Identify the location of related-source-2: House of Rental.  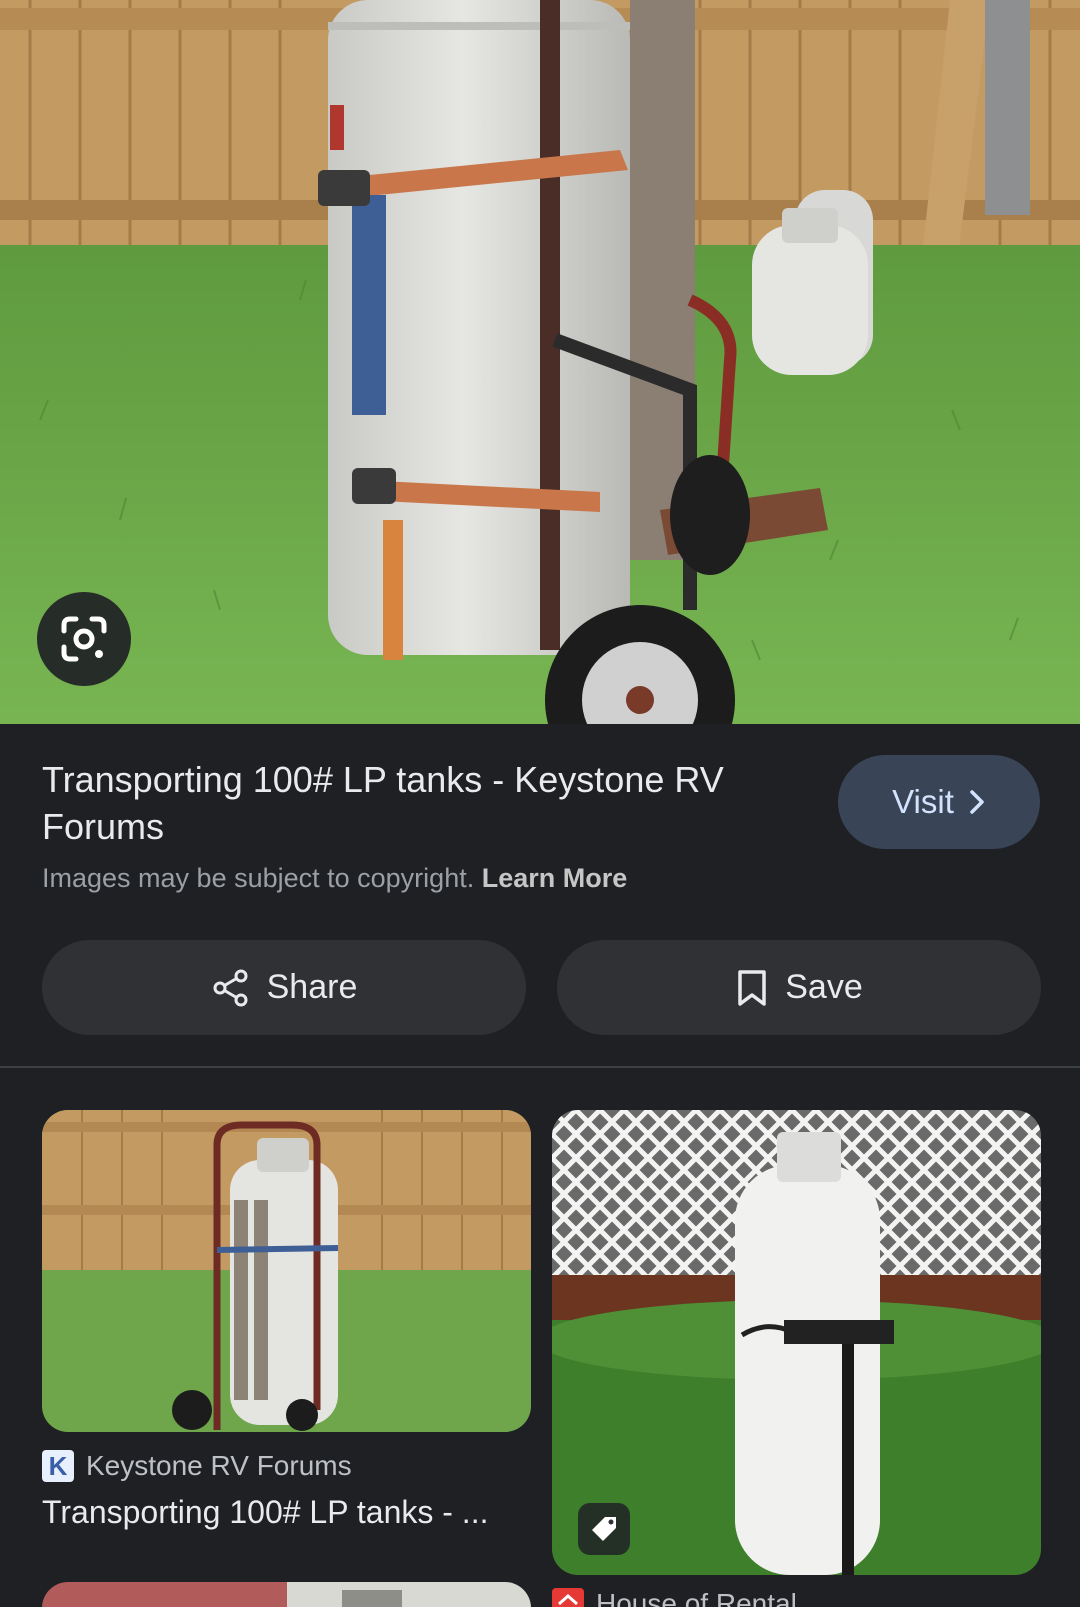
(674, 1597).